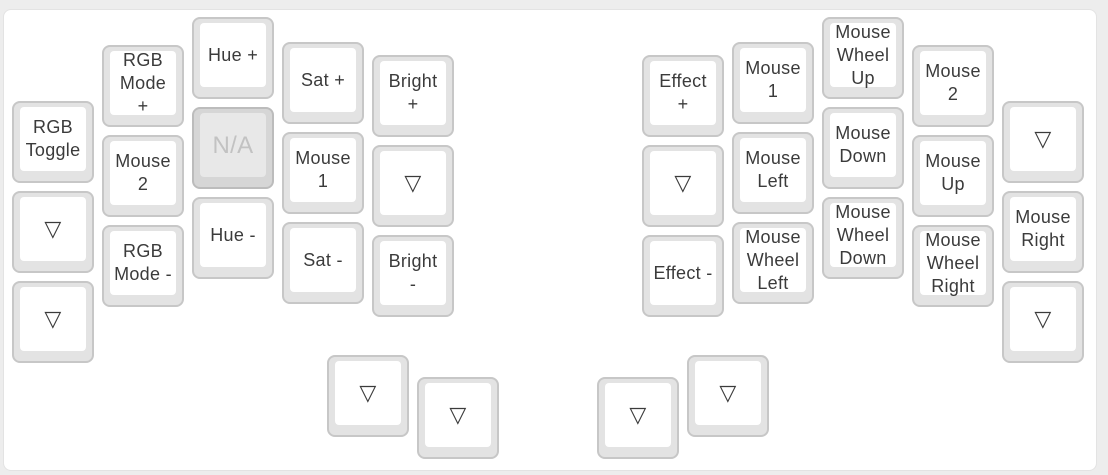 This screenshot has height=475, width=1108. I want to click on key-face: Effect -, so click(683, 273).